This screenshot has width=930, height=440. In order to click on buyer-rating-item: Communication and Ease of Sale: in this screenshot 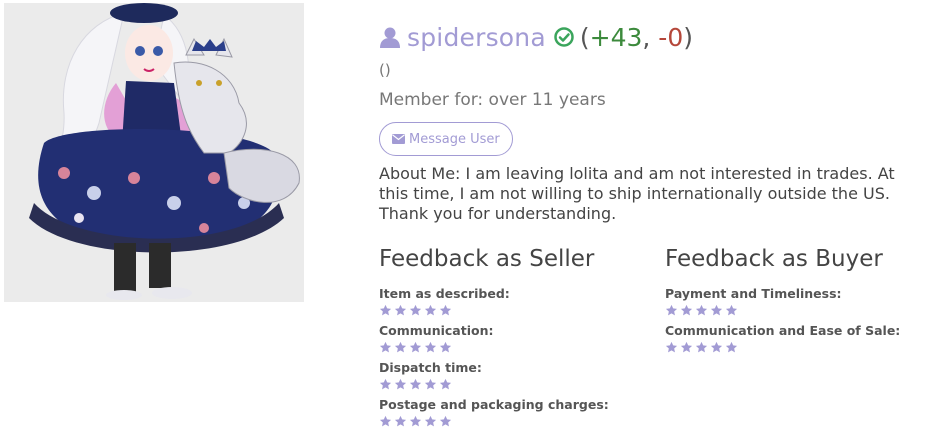, I will do `click(782, 339)`.